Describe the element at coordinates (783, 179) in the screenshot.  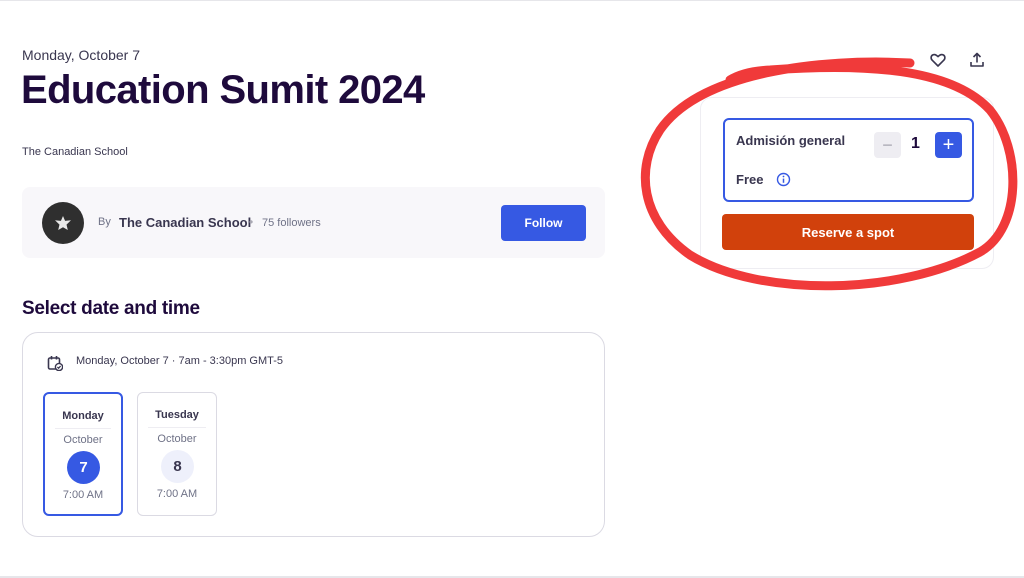
I see `info-icon` at that location.